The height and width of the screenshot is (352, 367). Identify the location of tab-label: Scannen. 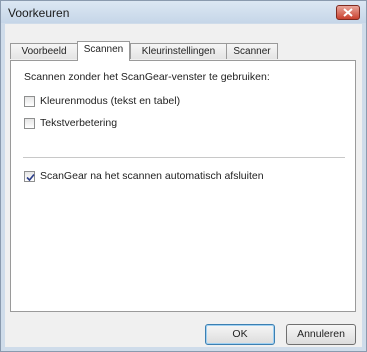
(103, 49).